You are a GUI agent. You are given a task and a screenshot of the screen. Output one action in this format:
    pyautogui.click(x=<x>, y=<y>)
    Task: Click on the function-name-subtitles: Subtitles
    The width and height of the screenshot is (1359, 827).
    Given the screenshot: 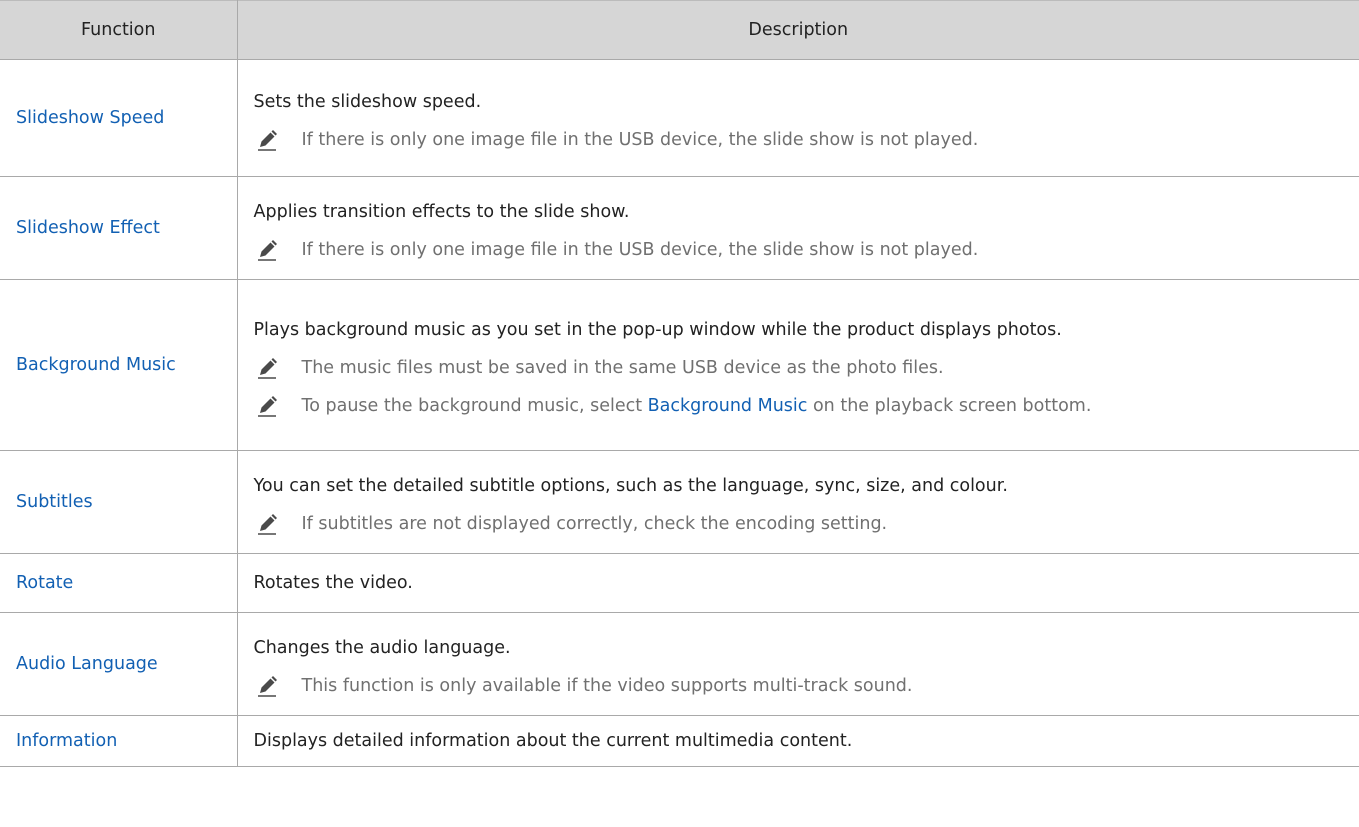 What is the action you would take?
    pyautogui.click(x=119, y=502)
    